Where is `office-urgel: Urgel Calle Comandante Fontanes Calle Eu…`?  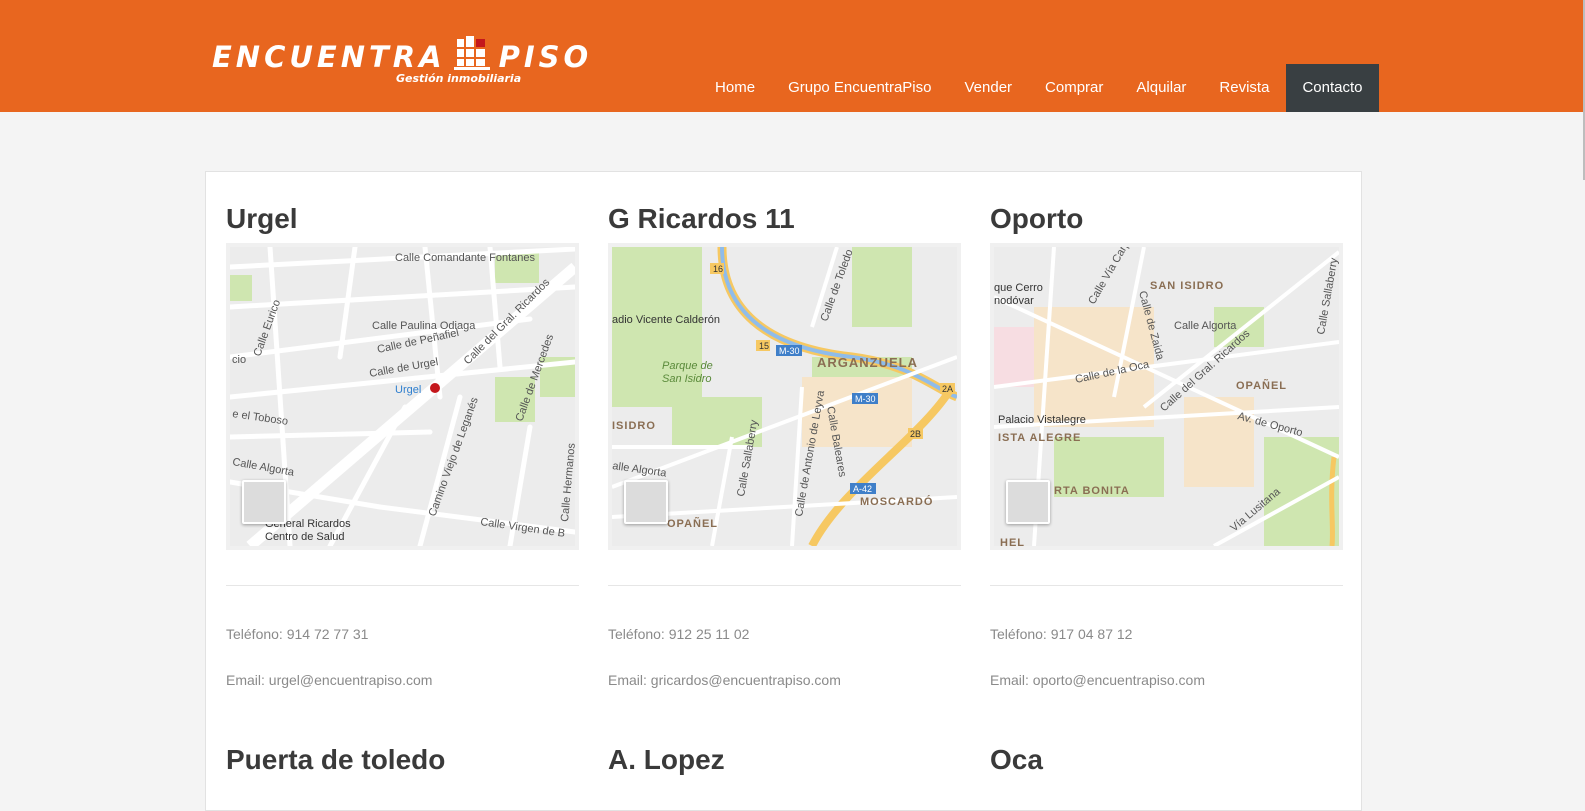
office-urgel: Urgel Calle Comandante Fontanes Calle Eu… is located at coordinates (402, 443).